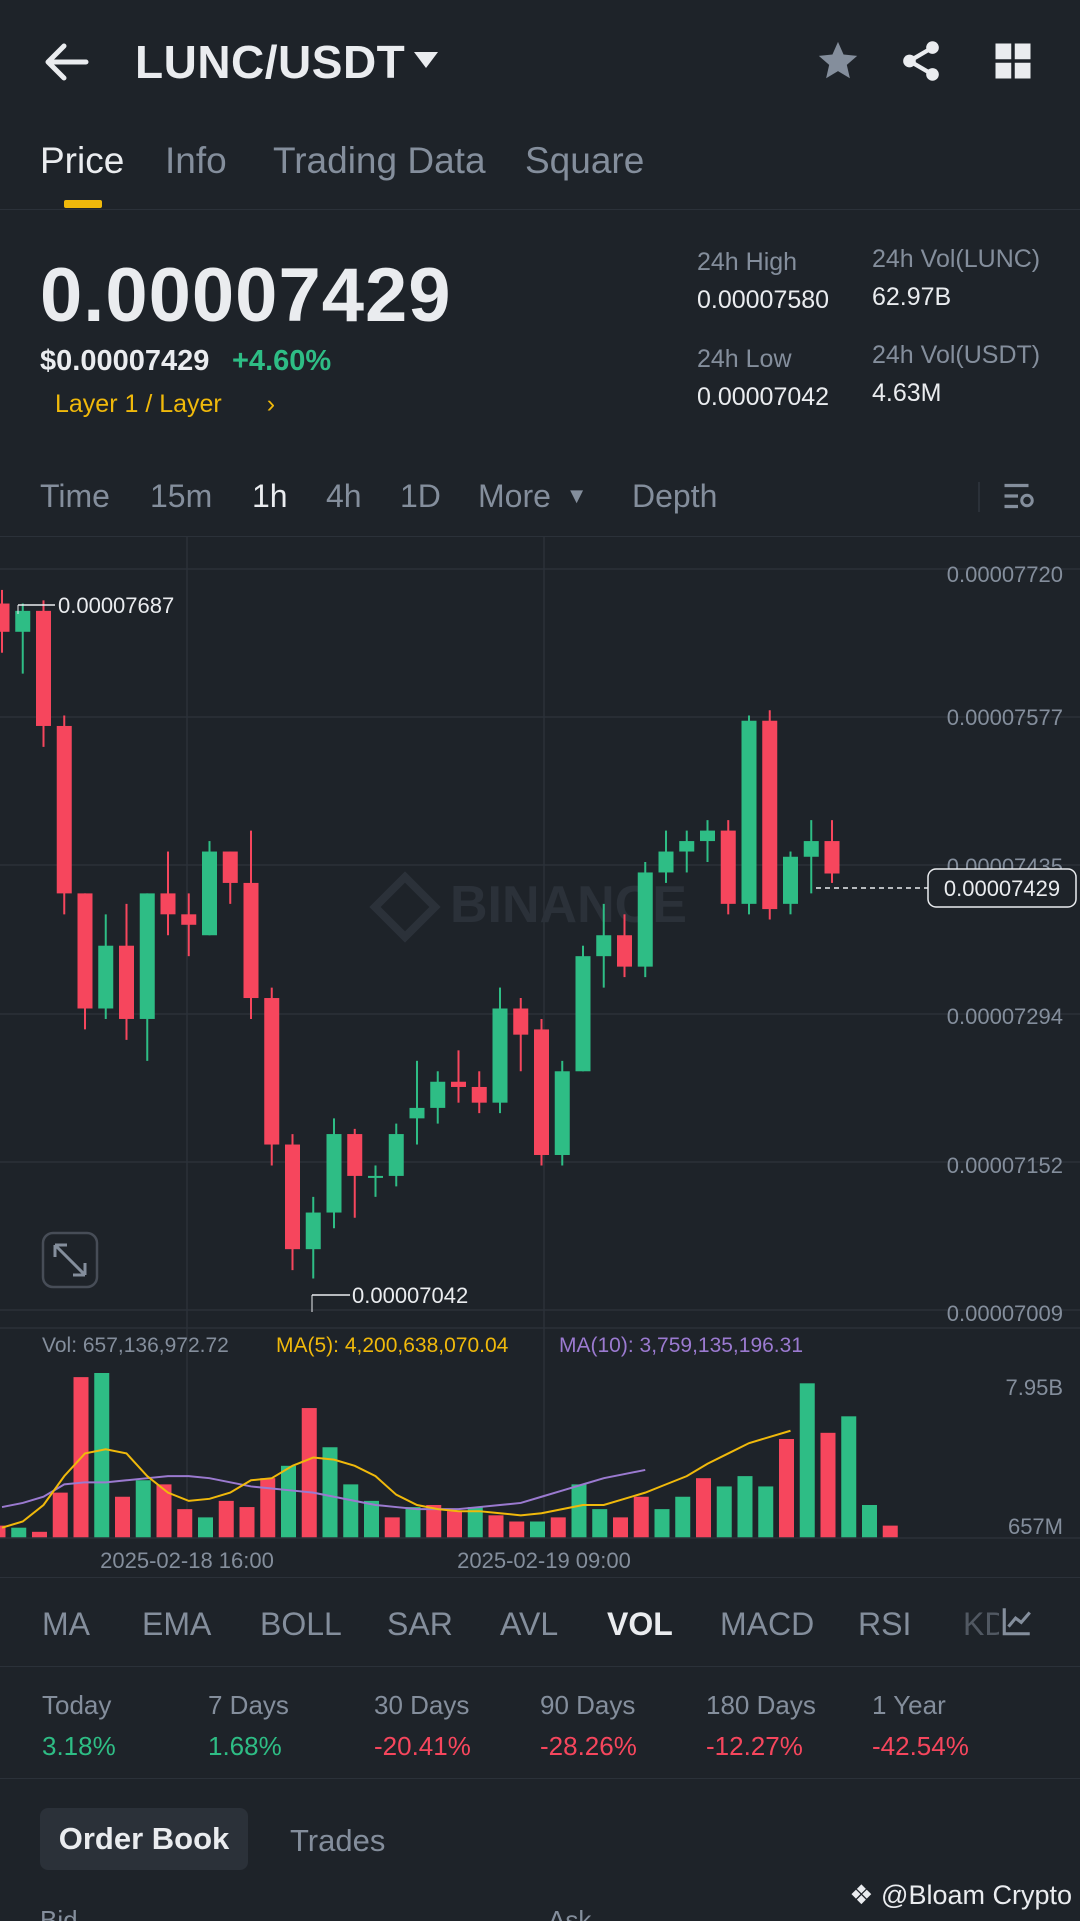 The image size is (1080, 1921). What do you see at coordinates (1035, 1526) in the screenshot?
I see `vol-axis-label: 657M` at bounding box center [1035, 1526].